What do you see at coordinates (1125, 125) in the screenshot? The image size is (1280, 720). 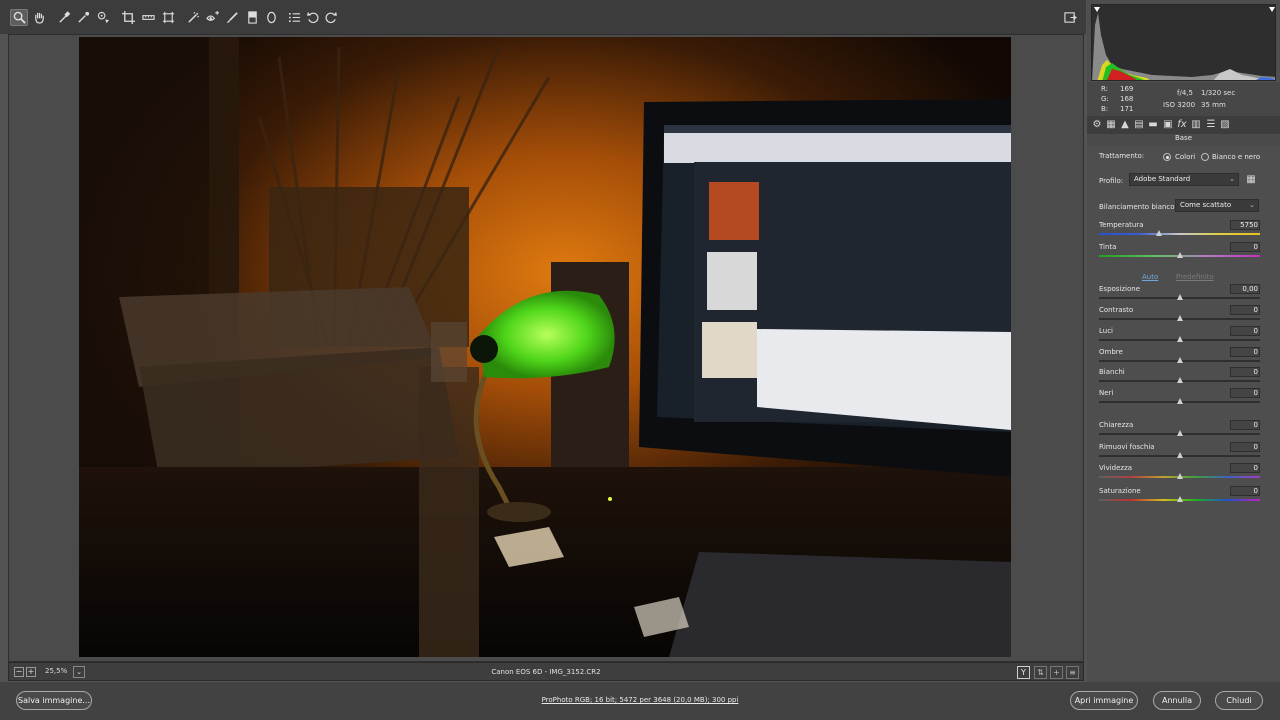 I see `tab-detail-icon: ▲` at bounding box center [1125, 125].